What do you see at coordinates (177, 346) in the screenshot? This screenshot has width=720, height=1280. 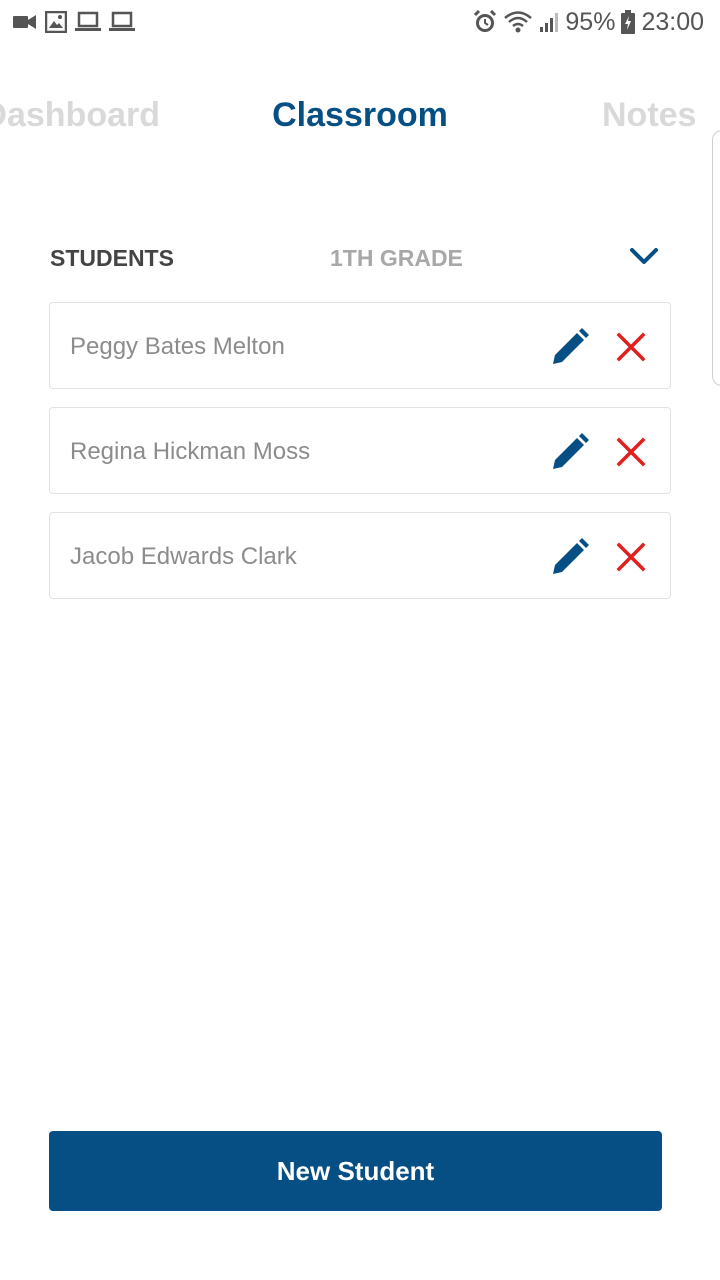 I see `student-name: Peggy Bates Melton` at bounding box center [177, 346].